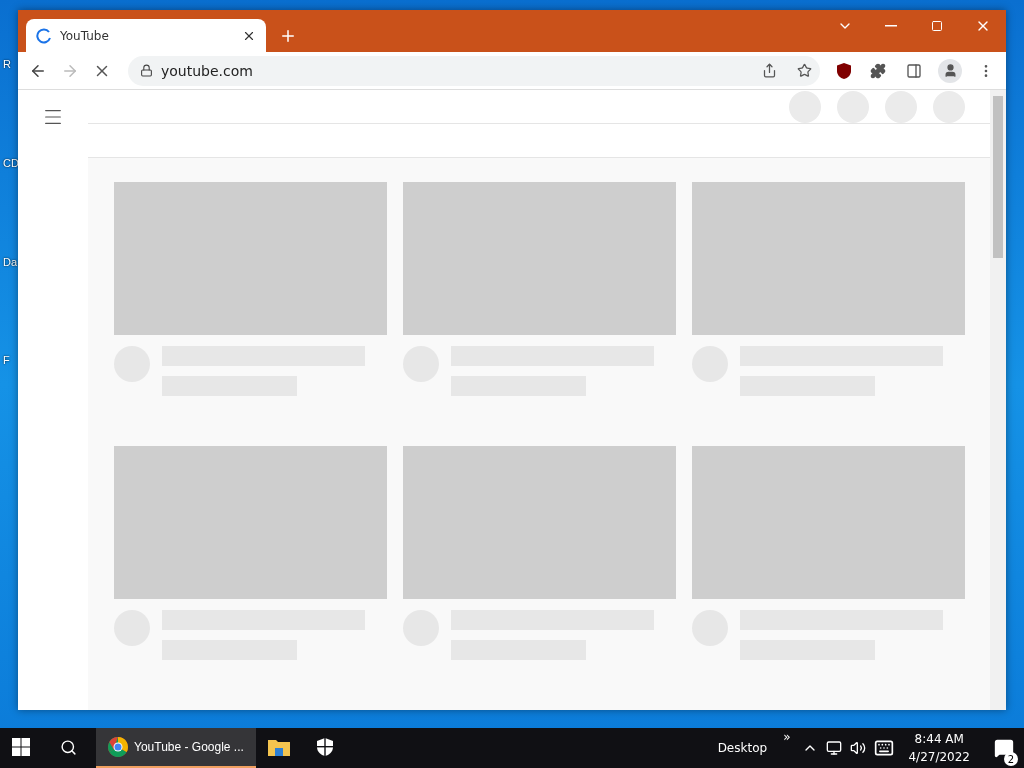  Describe the element at coordinates (279, 747) in the screenshot. I see `folder-icon` at that location.